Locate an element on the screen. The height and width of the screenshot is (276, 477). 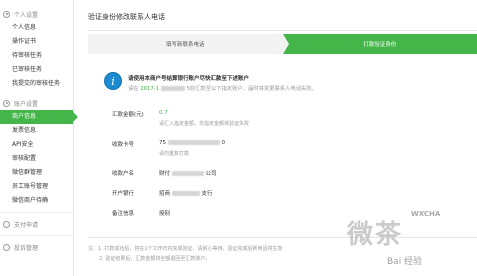
bank-prefix: 招商 is located at coordinates (165, 194).